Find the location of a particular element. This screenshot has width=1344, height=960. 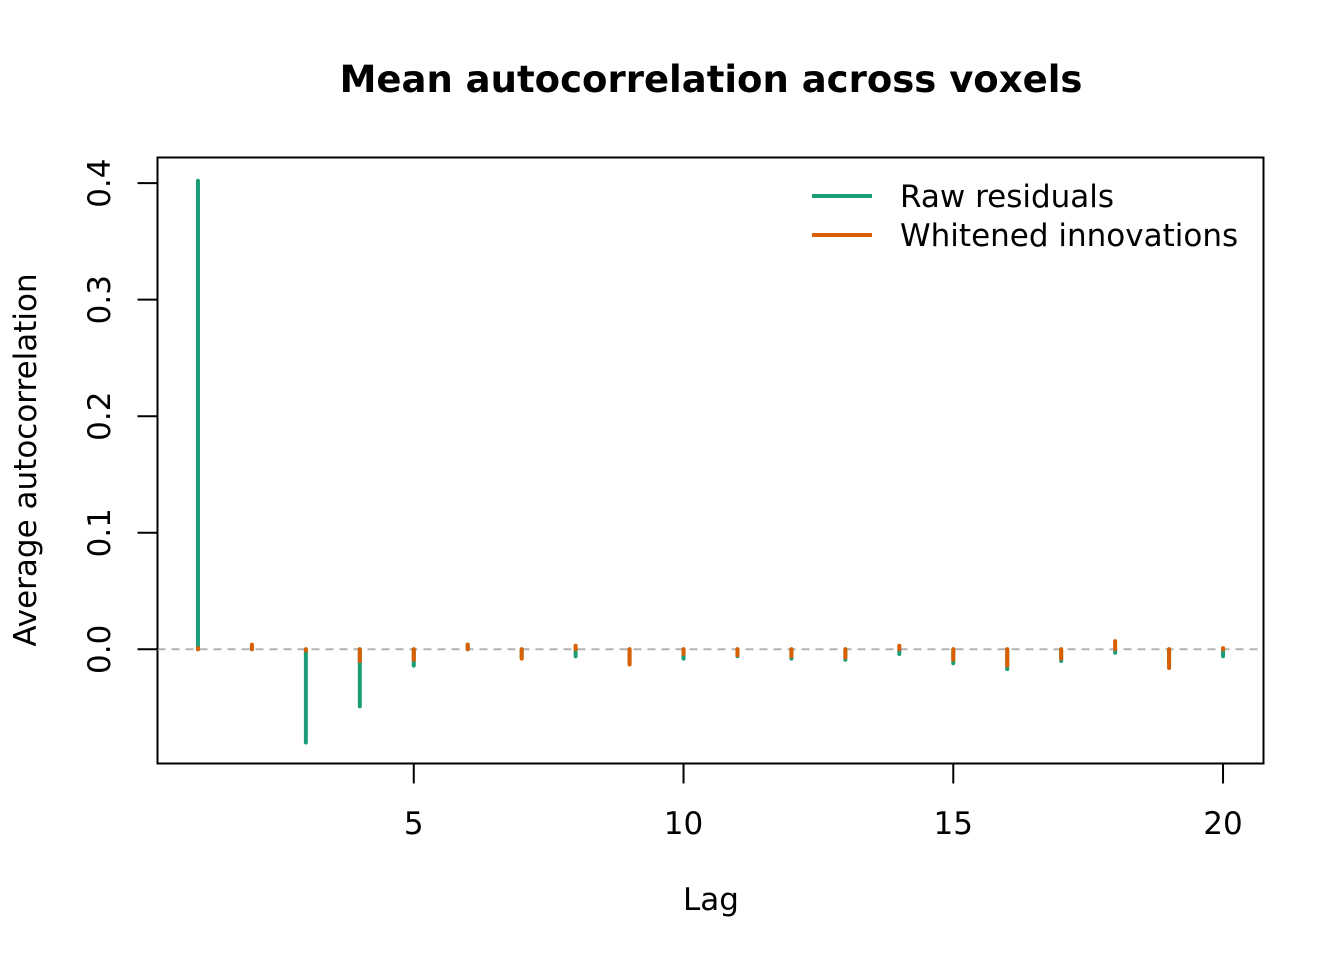

legend: Raw residualsWhitened innovations is located at coordinates (1025, 216).